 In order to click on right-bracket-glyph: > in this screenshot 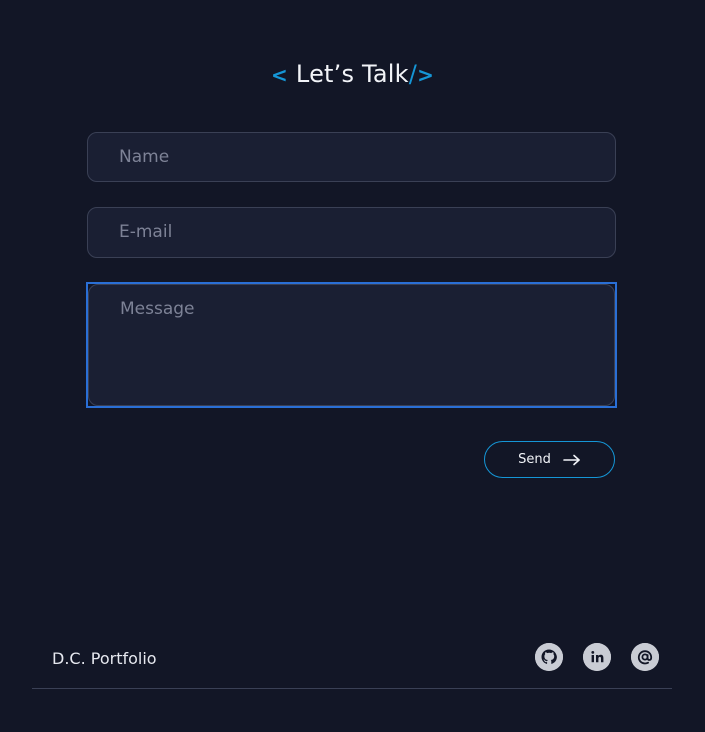, I will do `click(426, 75)`.